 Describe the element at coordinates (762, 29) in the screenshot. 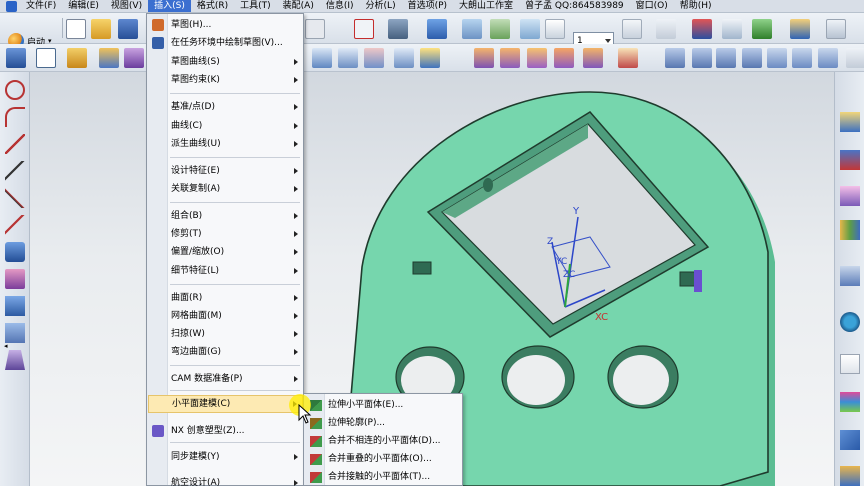

I see `play-macro-icon` at that location.